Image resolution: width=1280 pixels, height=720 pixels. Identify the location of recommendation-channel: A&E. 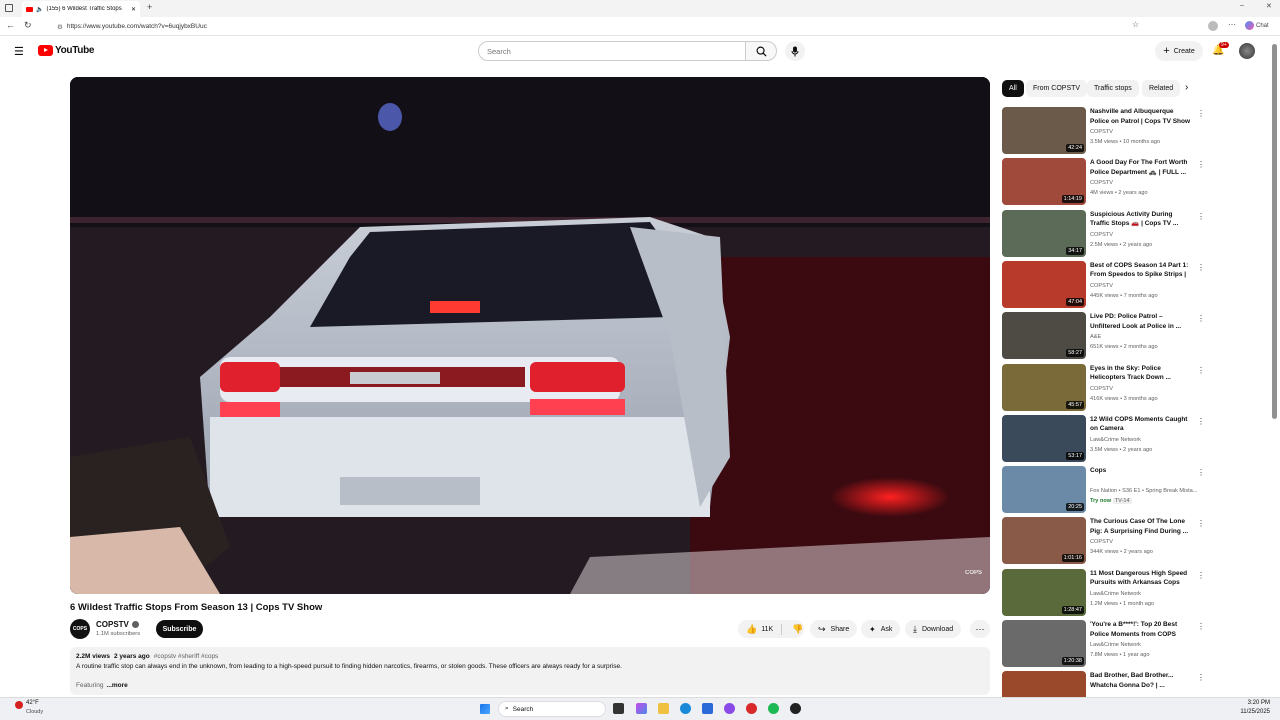
(1095, 337).